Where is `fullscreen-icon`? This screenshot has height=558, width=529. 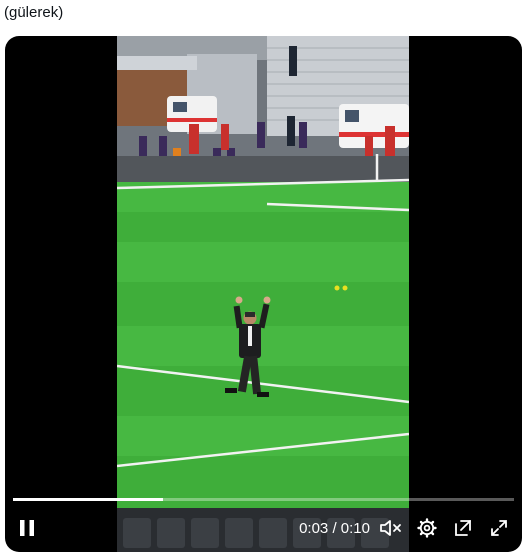 fullscreen-icon is located at coordinates (499, 528).